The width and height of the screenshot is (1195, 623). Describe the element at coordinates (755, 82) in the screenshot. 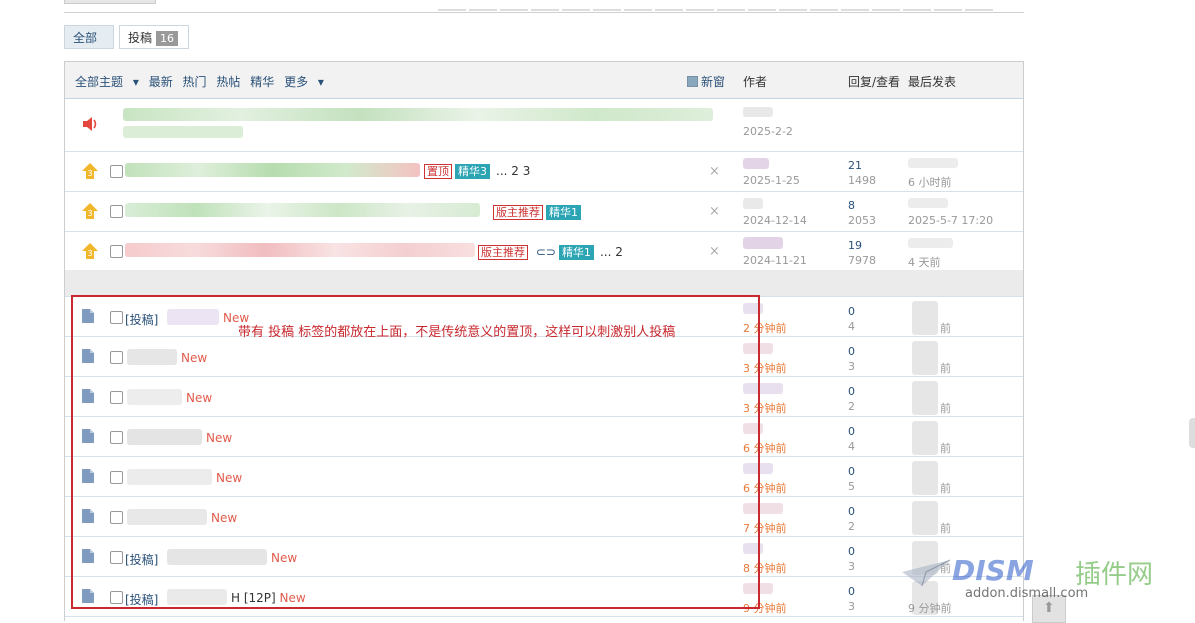

I see `col-author: 作者` at that location.